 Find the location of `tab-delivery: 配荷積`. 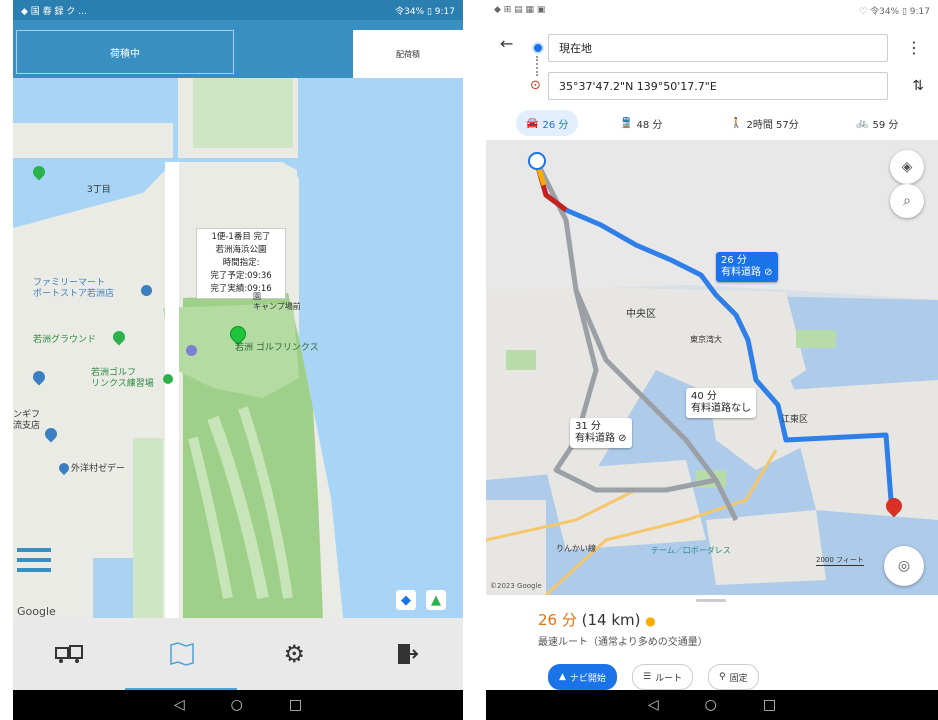

tab-delivery: 配荷積 is located at coordinates (408, 54).